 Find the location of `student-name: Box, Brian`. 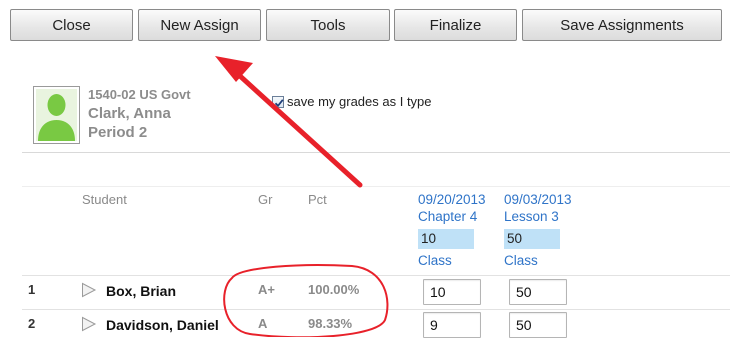

student-name: Box, Brian is located at coordinates (141, 291).